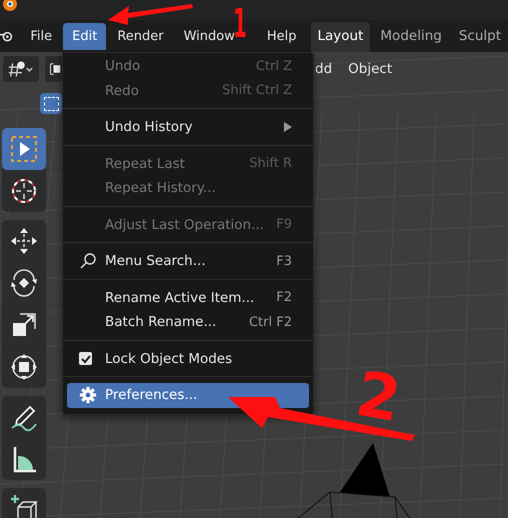 This screenshot has width=508, height=518. Describe the element at coordinates (270, 322) in the screenshot. I see `shortcut-label: Ctrl F2` at that location.